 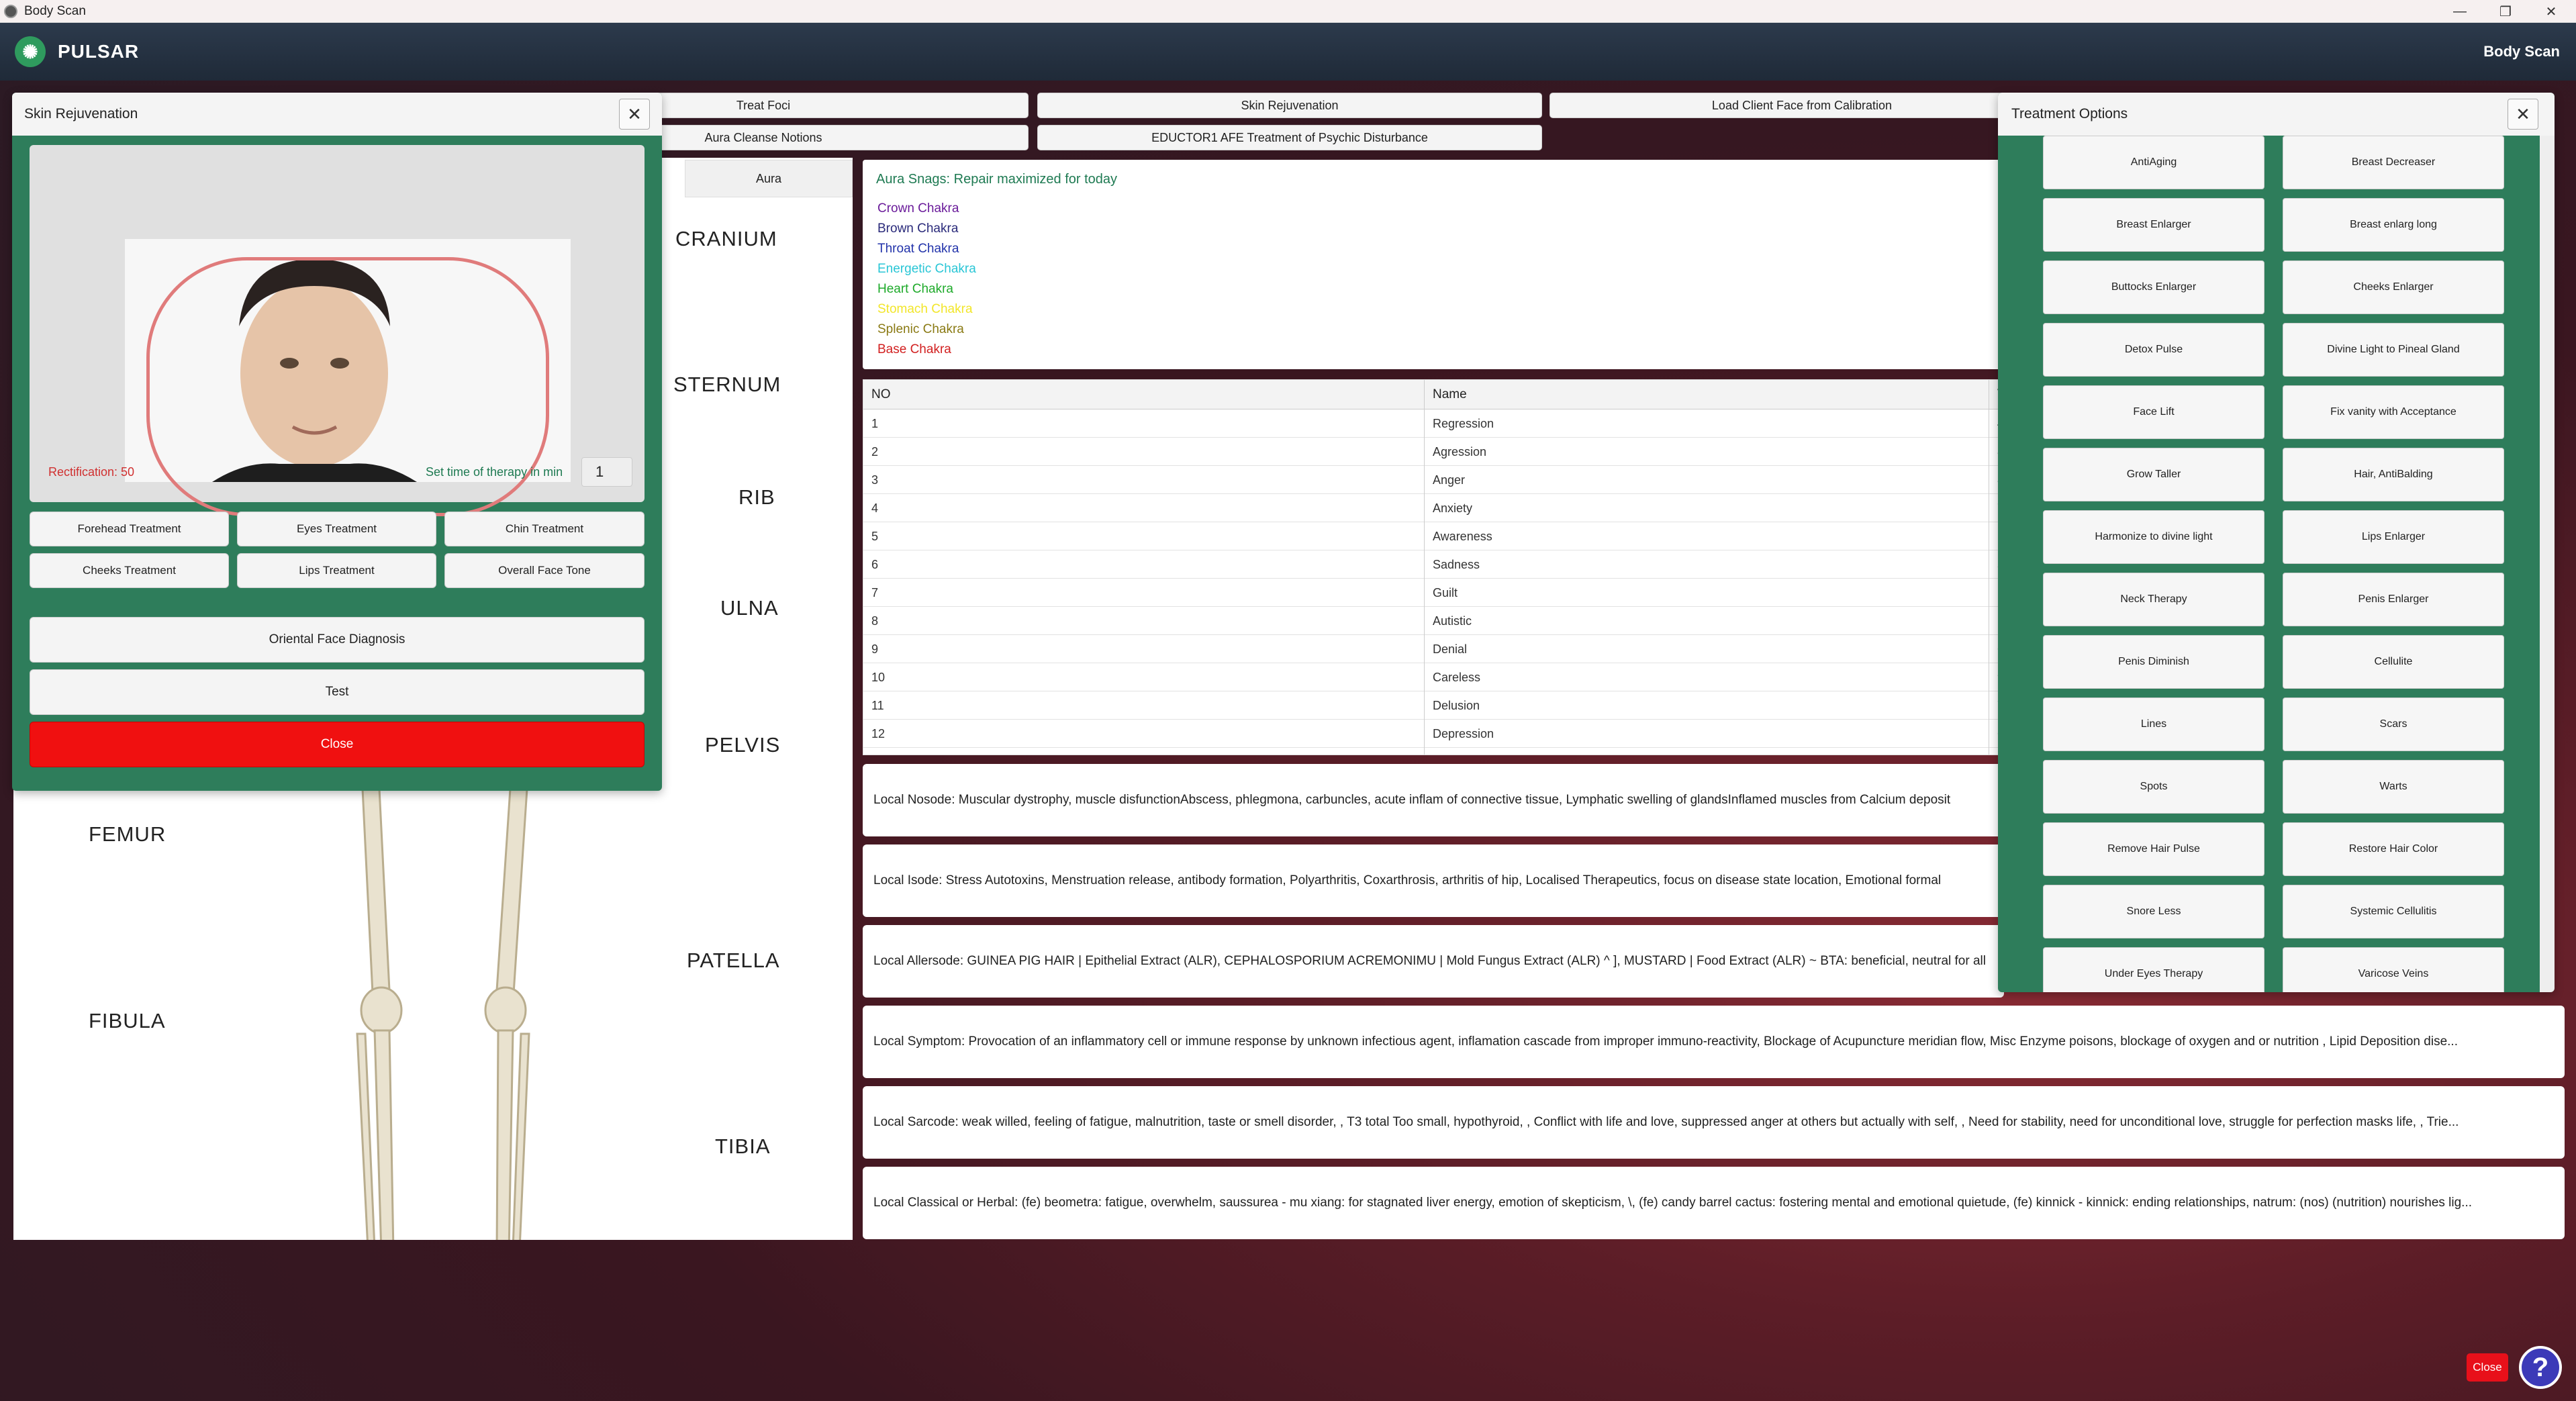 What do you see at coordinates (2393, 162) in the screenshot?
I see `treatment-breast-decreaser: Breast Decreaser` at bounding box center [2393, 162].